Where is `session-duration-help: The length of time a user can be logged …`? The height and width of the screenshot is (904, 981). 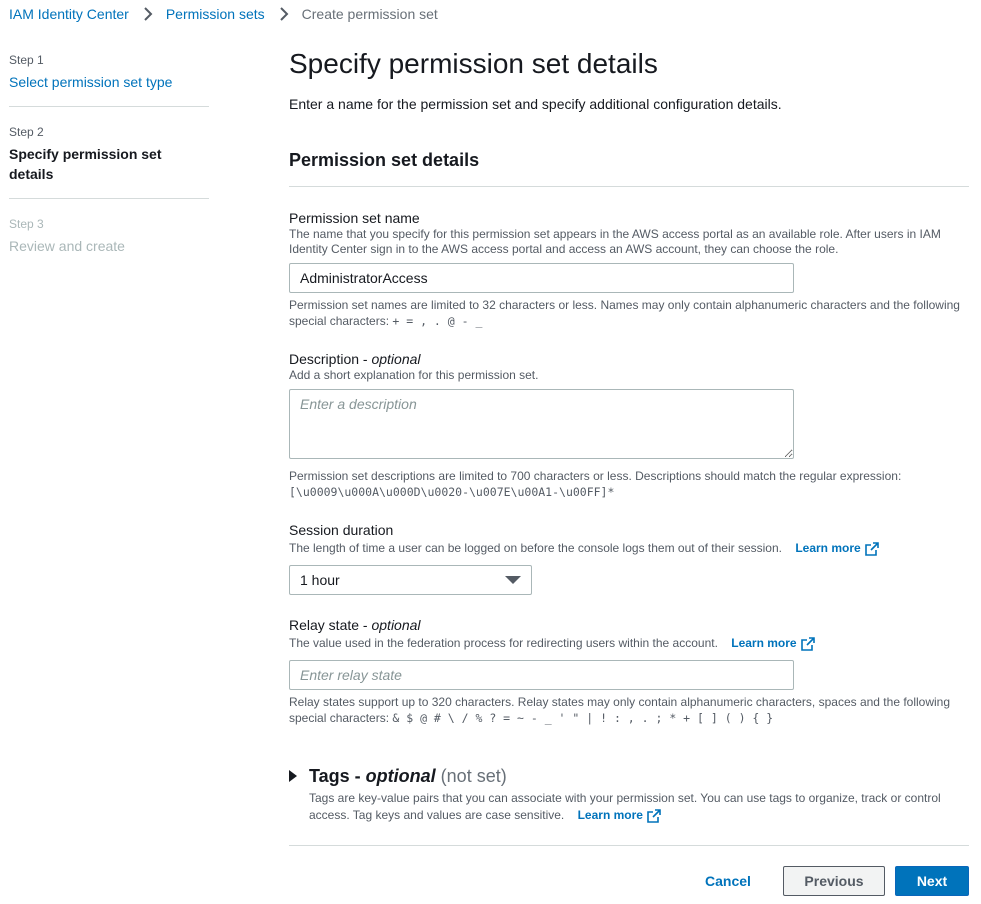 session-duration-help: The length of time a user can be logged … is located at coordinates (629, 548).